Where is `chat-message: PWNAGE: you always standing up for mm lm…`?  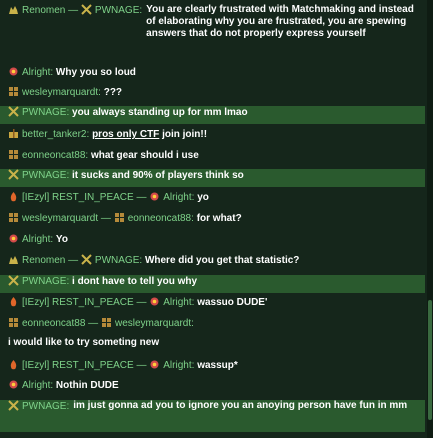 chat-message: PWNAGE: you always standing up for mm lm… is located at coordinates (212, 115).